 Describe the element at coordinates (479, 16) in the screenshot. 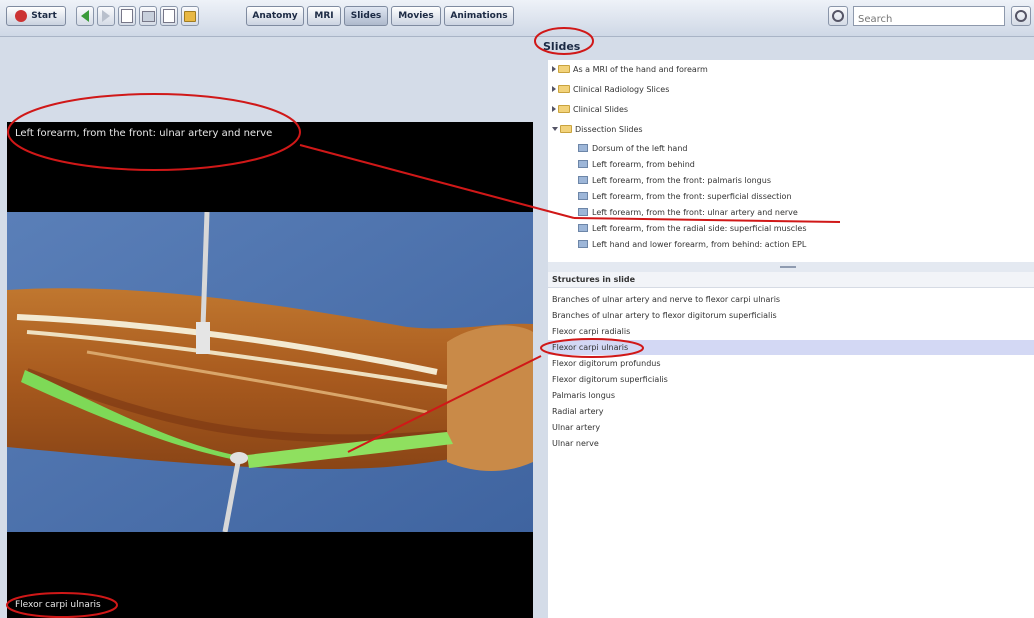

I see `tab-animations: Animations` at that location.